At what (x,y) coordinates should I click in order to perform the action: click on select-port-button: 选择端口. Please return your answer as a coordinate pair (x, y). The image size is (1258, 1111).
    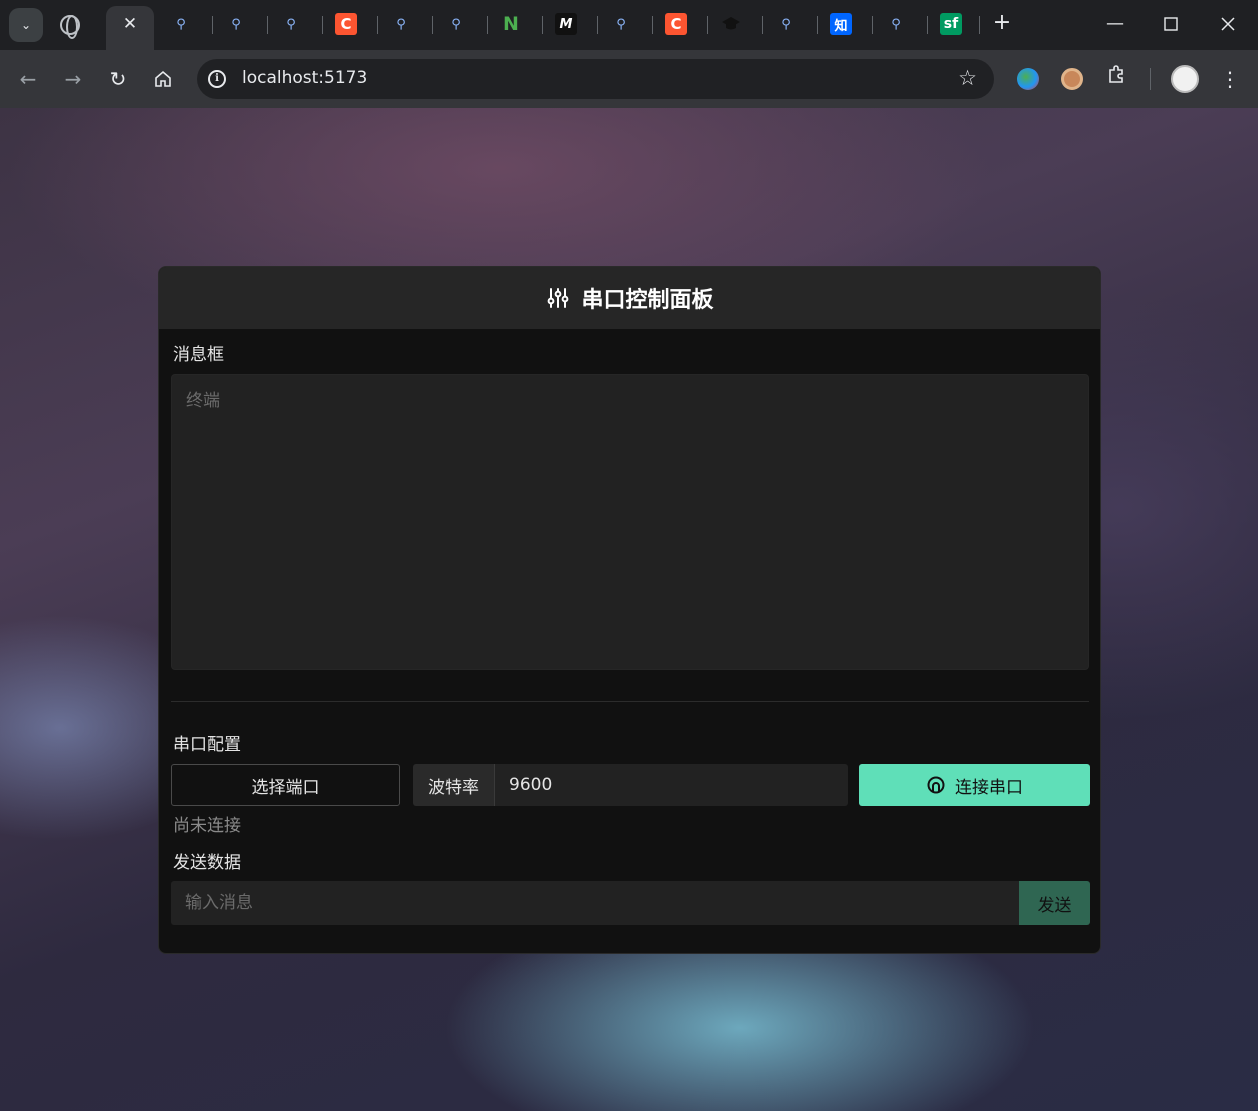
    Looking at the image, I should click on (285, 785).